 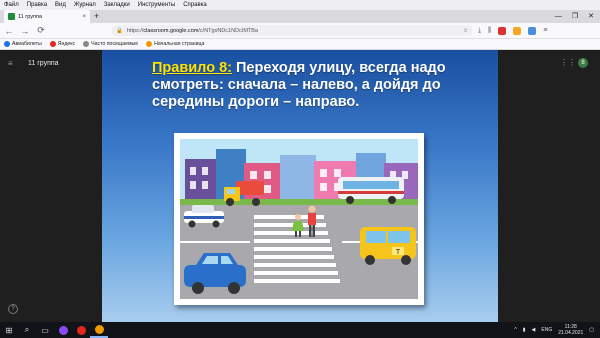 I want to click on bookmark-yandex: Яндекс, so click(x=62, y=44).